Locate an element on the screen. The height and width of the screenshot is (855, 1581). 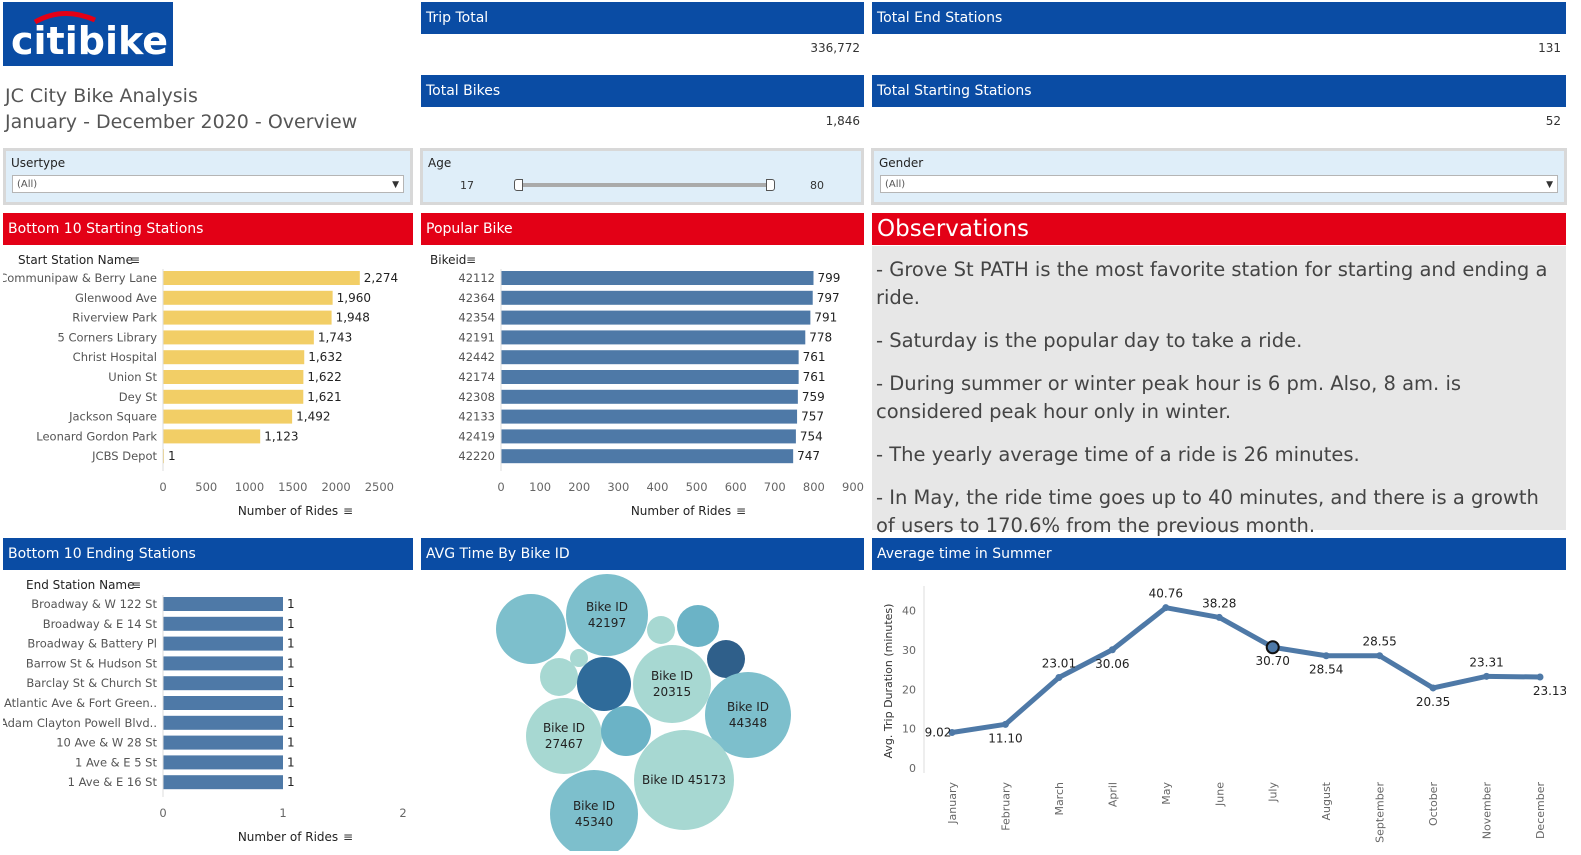
category-label: Barclay St & Church St is located at coordinates (91, 683).